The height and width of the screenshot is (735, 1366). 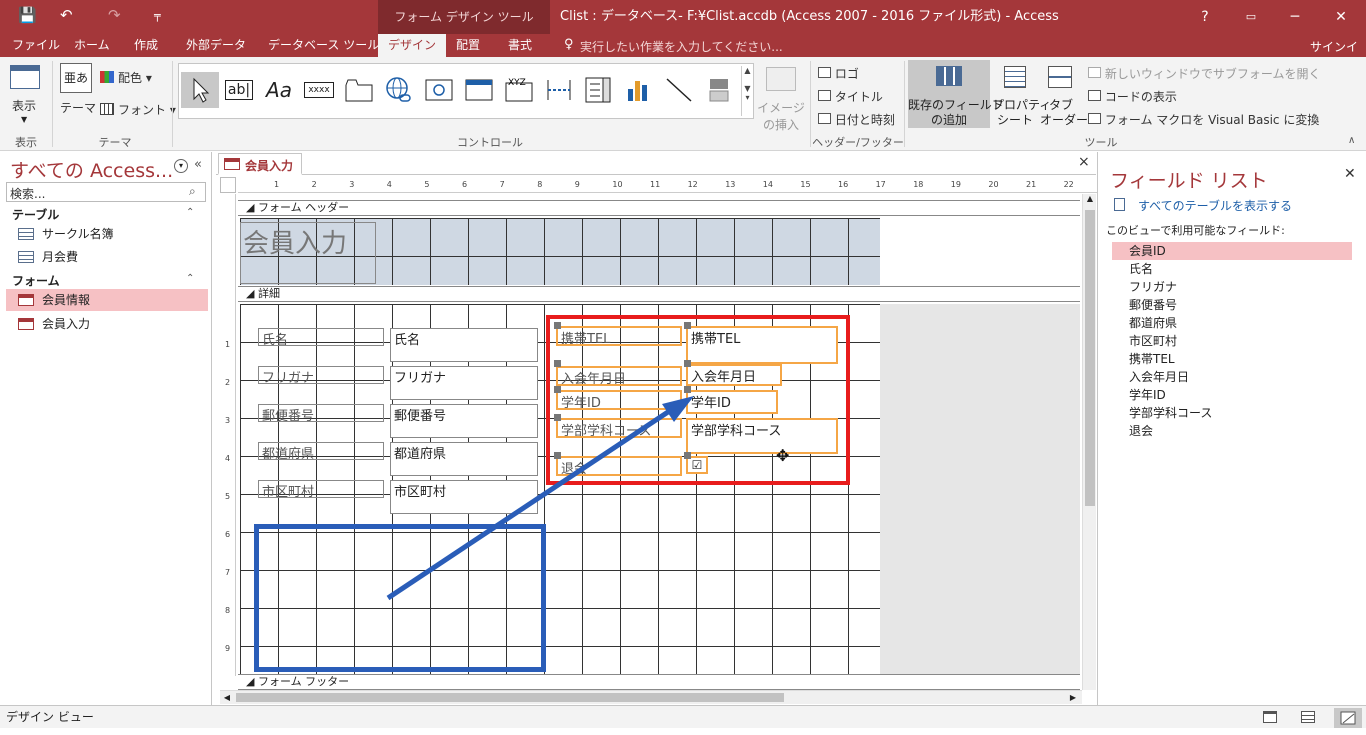 I want to click on collapse-tables-icon: ⌃, so click(x=190, y=212).